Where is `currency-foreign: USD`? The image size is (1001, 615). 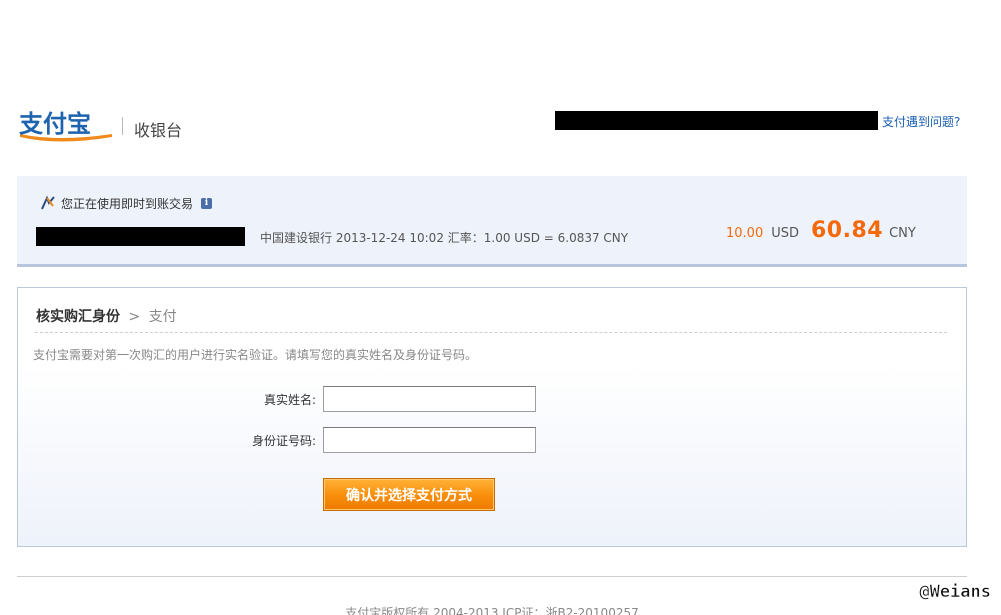
currency-foreign: USD is located at coordinates (785, 233).